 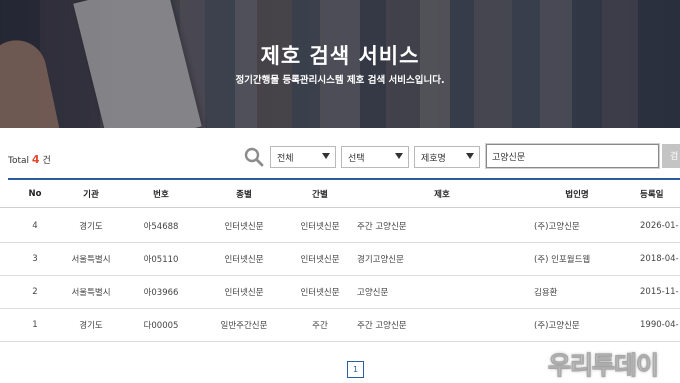 I want to click on total-count: Total 4 건, so click(x=29, y=159).